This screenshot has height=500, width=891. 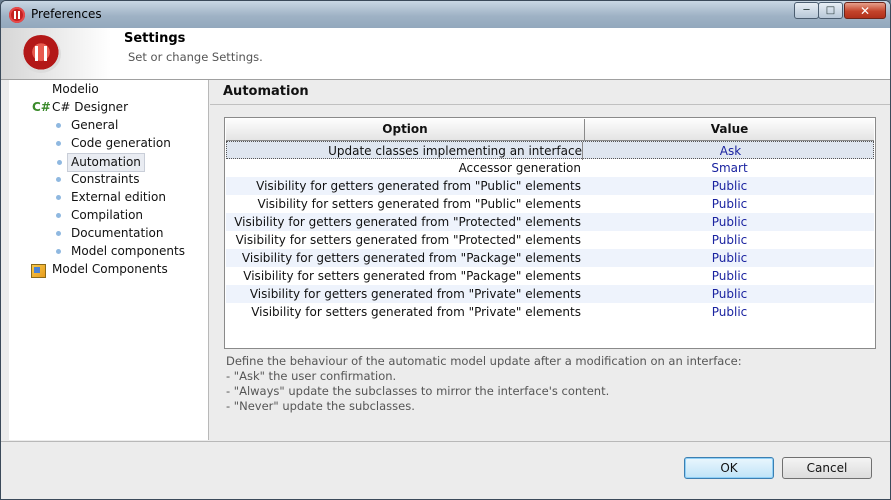 I want to click on tree-item-model-components-root: Model Components, so click(x=110, y=269).